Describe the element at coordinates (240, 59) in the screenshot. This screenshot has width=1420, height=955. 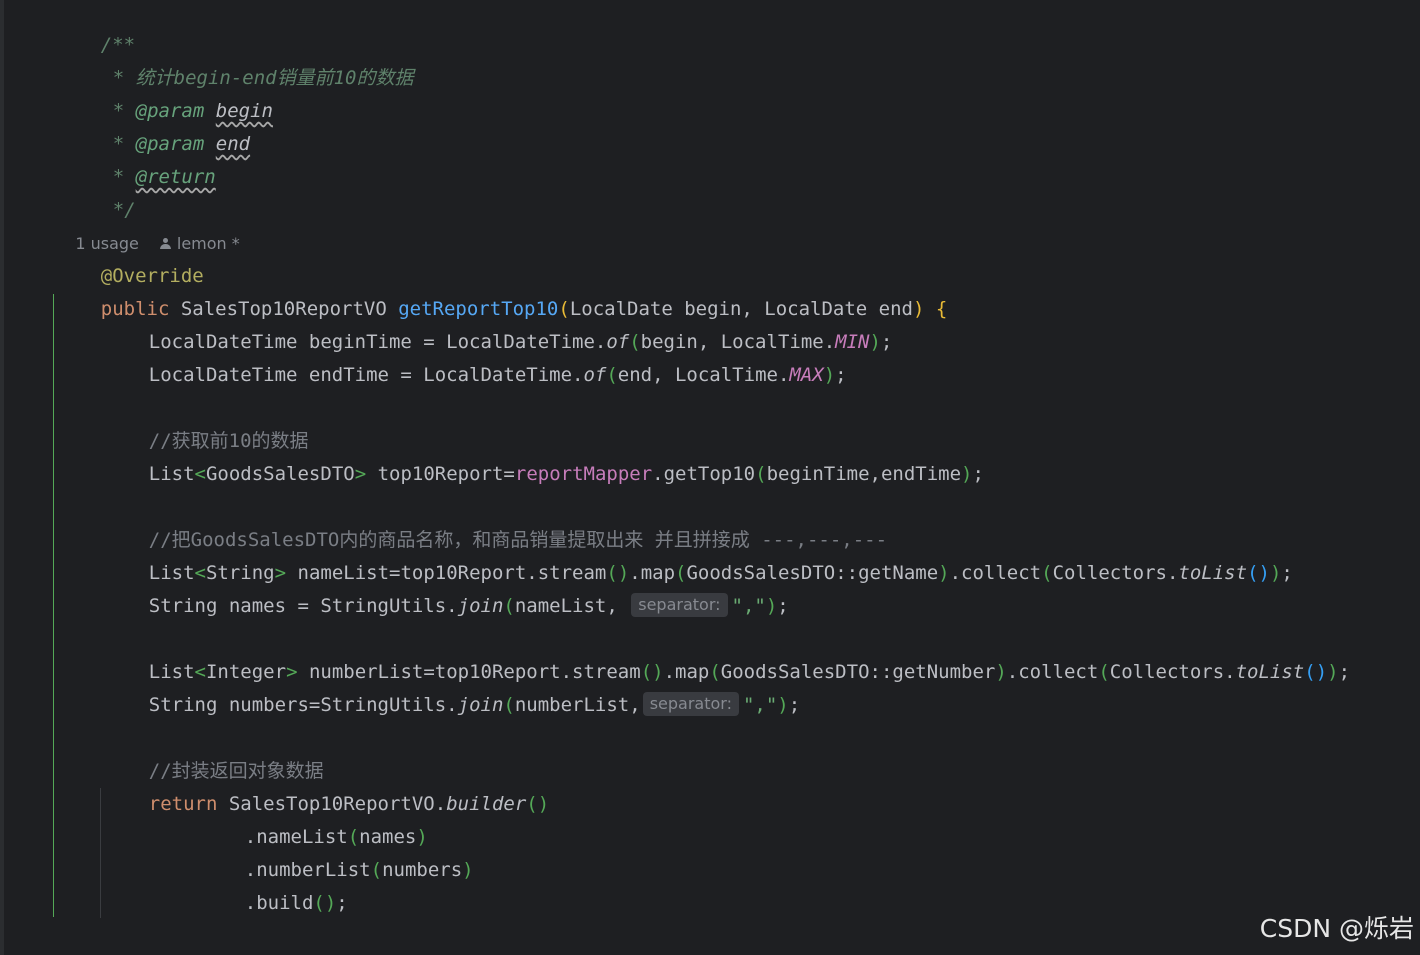
I see `code-line: * 统计begin-end销量前10的数据` at that location.